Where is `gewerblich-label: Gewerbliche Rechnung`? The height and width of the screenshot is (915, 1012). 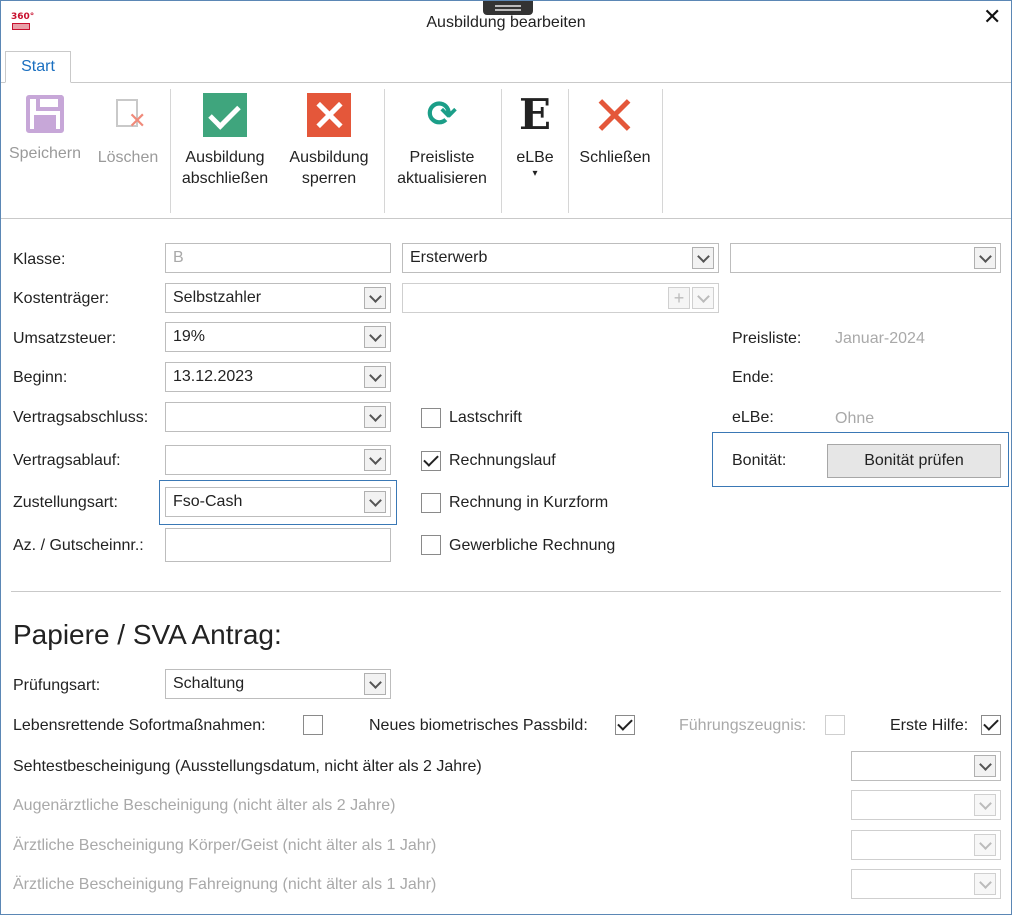
gewerblich-label: Gewerbliche Rechnung is located at coordinates (532, 545).